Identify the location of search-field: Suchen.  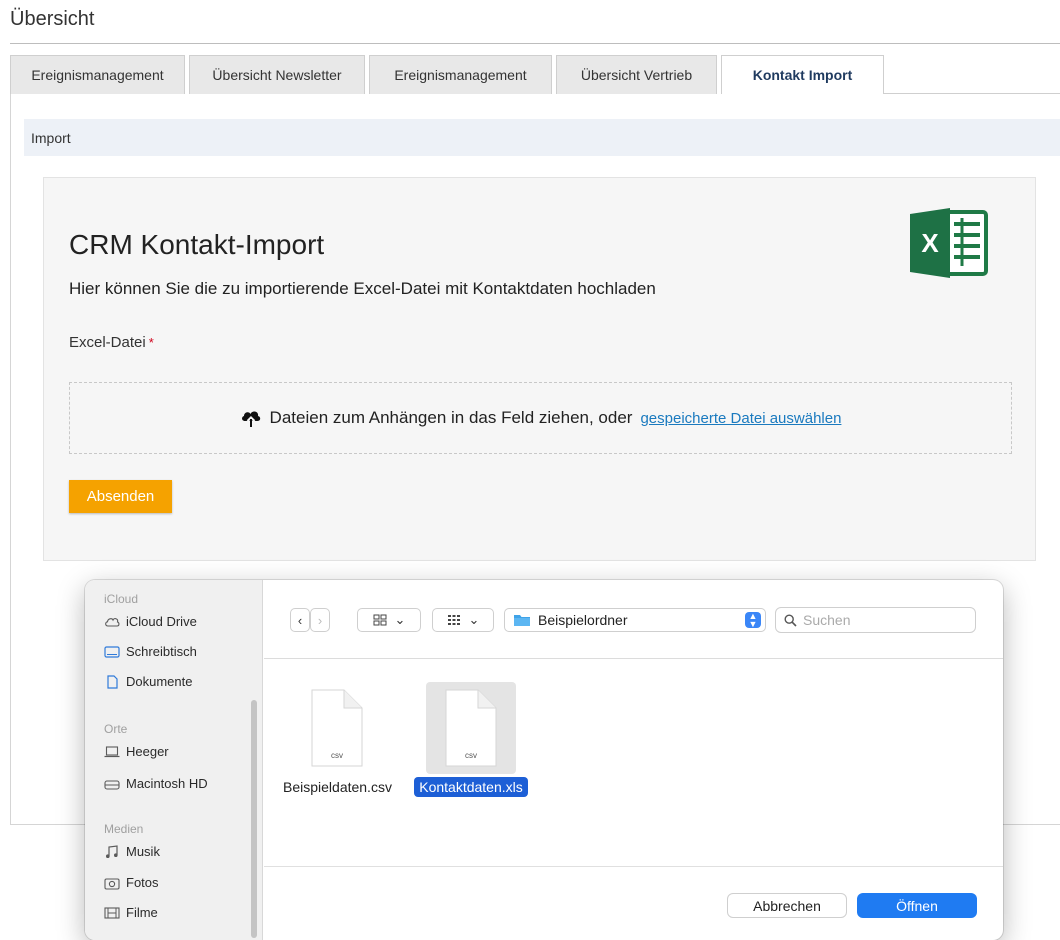
(875, 620).